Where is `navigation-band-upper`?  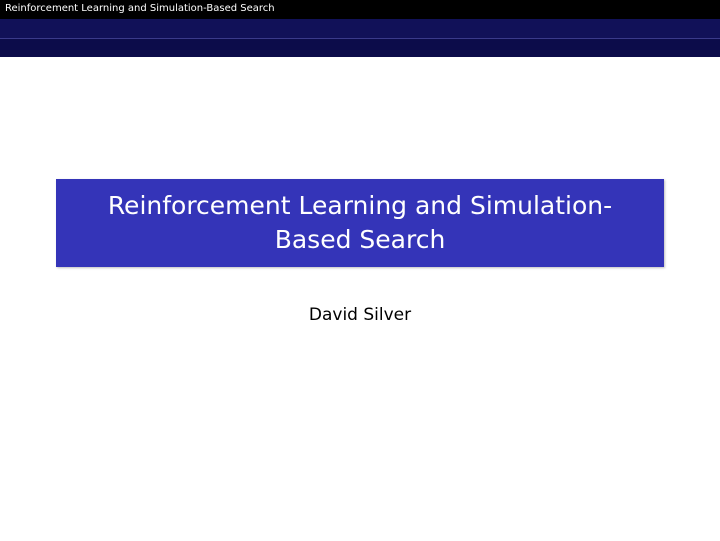 navigation-band-upper is located at coordinates (360, 28).